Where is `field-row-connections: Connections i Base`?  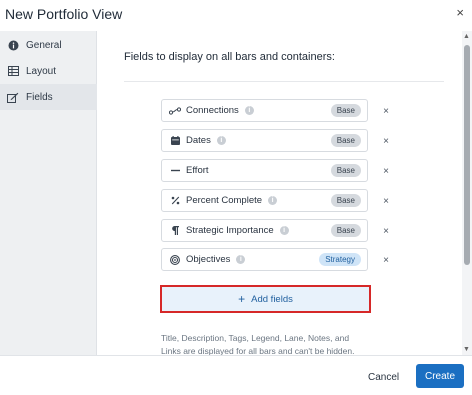 field-row-connections: Connections i Base is located at coordinates (264, 110).